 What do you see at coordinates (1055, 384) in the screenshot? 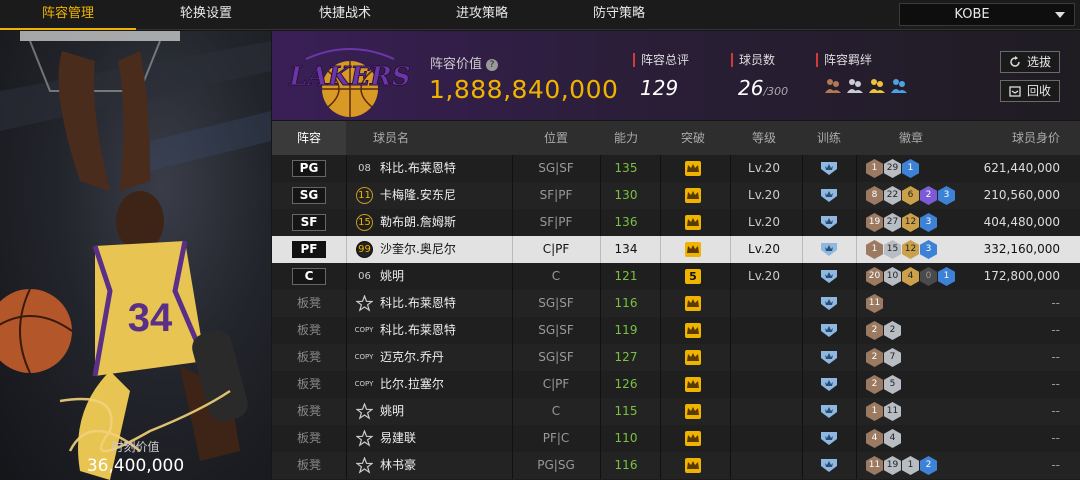
I see `player-value: --` at bounding box center [1055, 384].